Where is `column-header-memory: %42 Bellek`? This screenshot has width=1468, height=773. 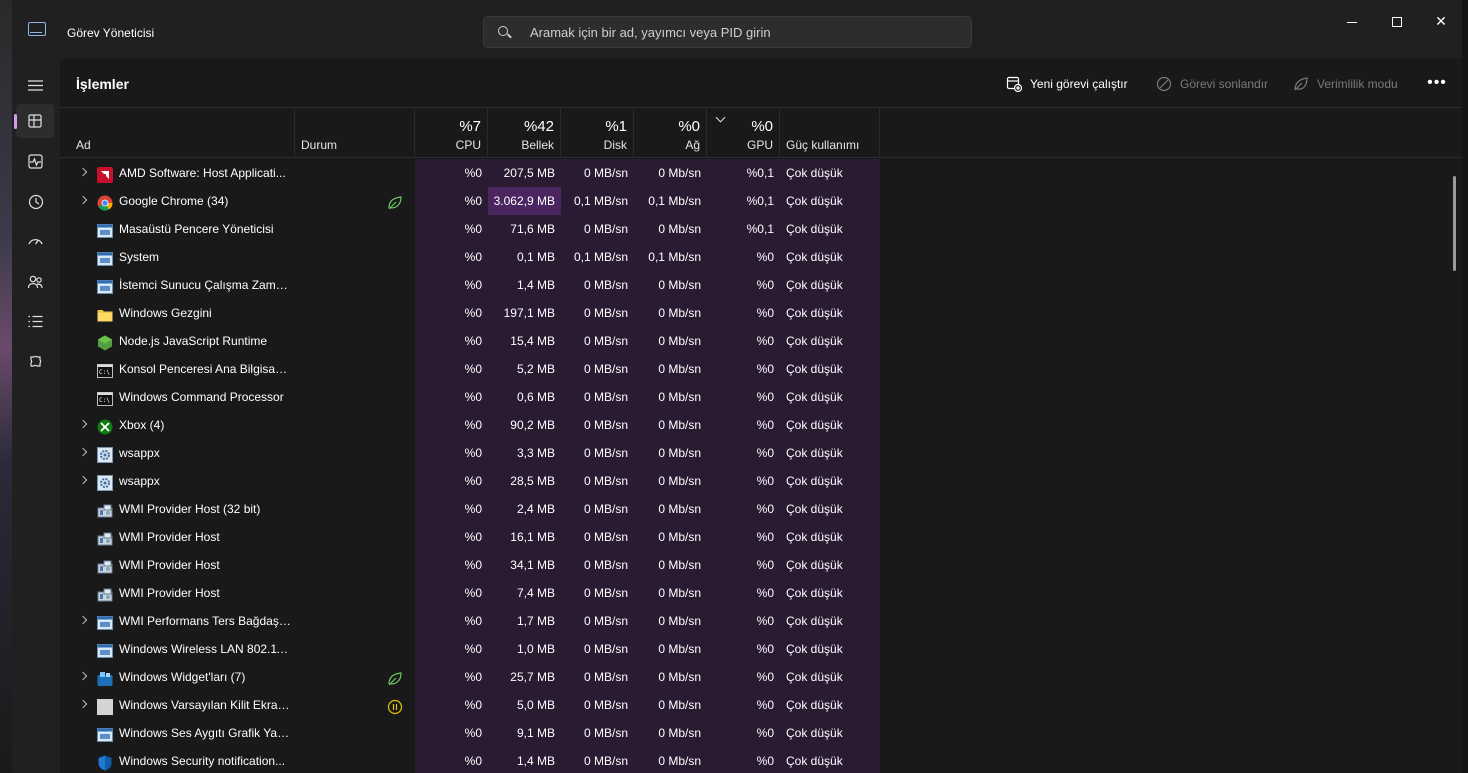 column-header-memory: %42 Bellek is located at coordinates (524, 133).